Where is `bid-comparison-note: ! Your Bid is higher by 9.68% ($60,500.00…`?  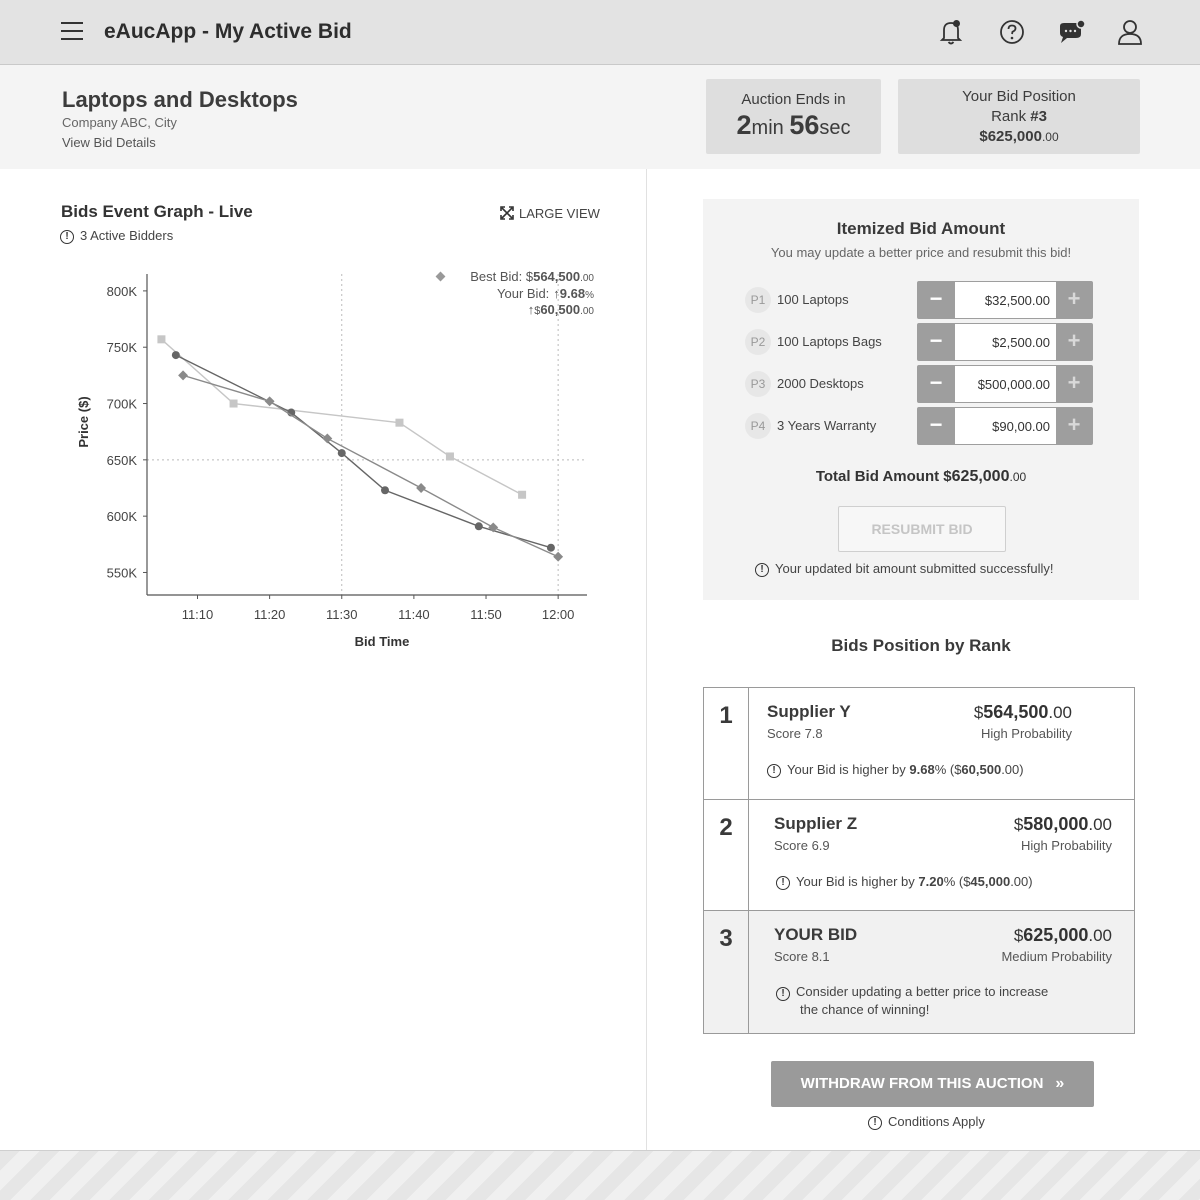
bid-comparison-note: ! Your Bid is higher by 9.68% ($60,500.00… is located at coordinates (895, 770).